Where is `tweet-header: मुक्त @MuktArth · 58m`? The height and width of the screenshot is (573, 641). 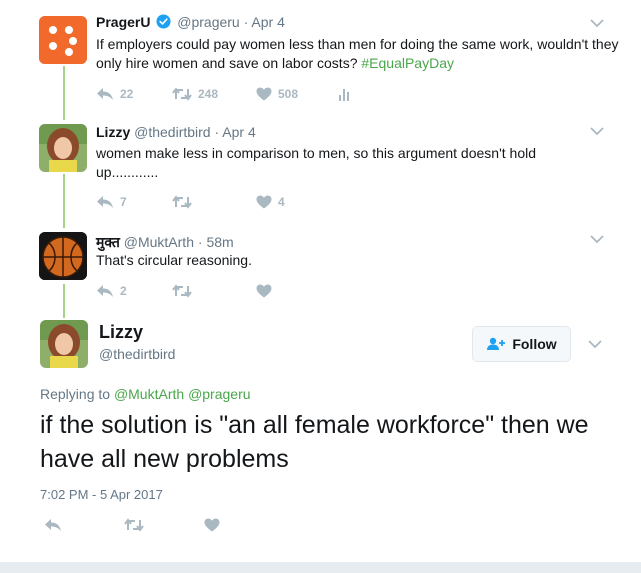 tweet-header: मुक्त @MuktArth · 58m is located at coordinates (165, 242).